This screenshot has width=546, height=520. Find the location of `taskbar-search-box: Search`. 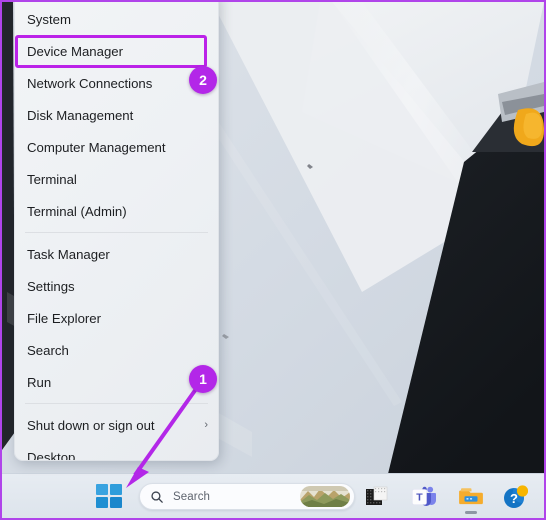

taskbar-search-box: Search is located at coordinates (247, 496).